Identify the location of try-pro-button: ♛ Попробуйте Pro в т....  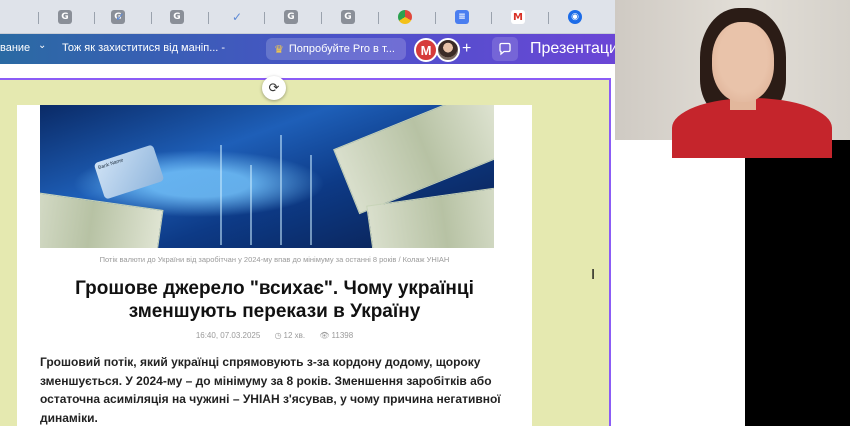
(336, 49).